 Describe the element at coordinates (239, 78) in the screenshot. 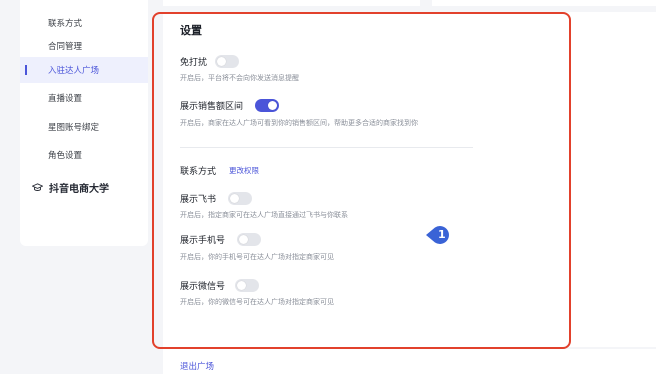

I see `dnd-description: 开启后，平台将不会向你发送消息提醒` at that location.